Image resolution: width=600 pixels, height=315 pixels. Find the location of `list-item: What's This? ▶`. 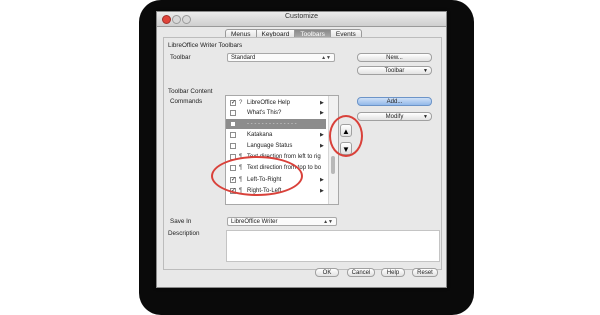

list-item: What's This? ▶ is located at coordinates (276, 113).